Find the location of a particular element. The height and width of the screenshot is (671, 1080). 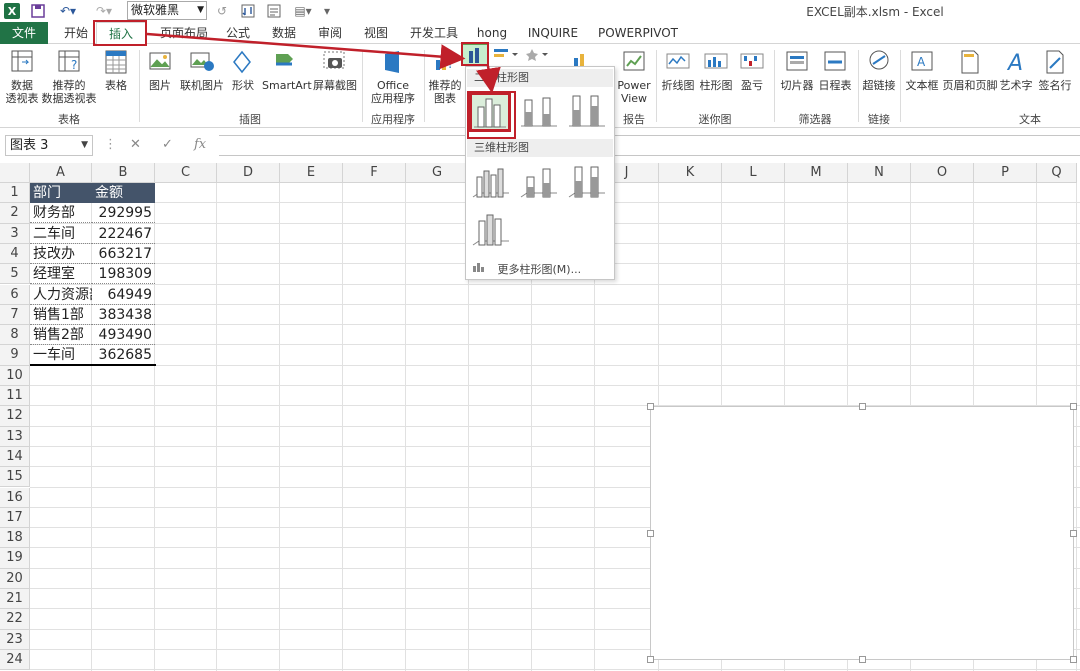

arrow-to-column-chart is located at coordinates (306, 51).